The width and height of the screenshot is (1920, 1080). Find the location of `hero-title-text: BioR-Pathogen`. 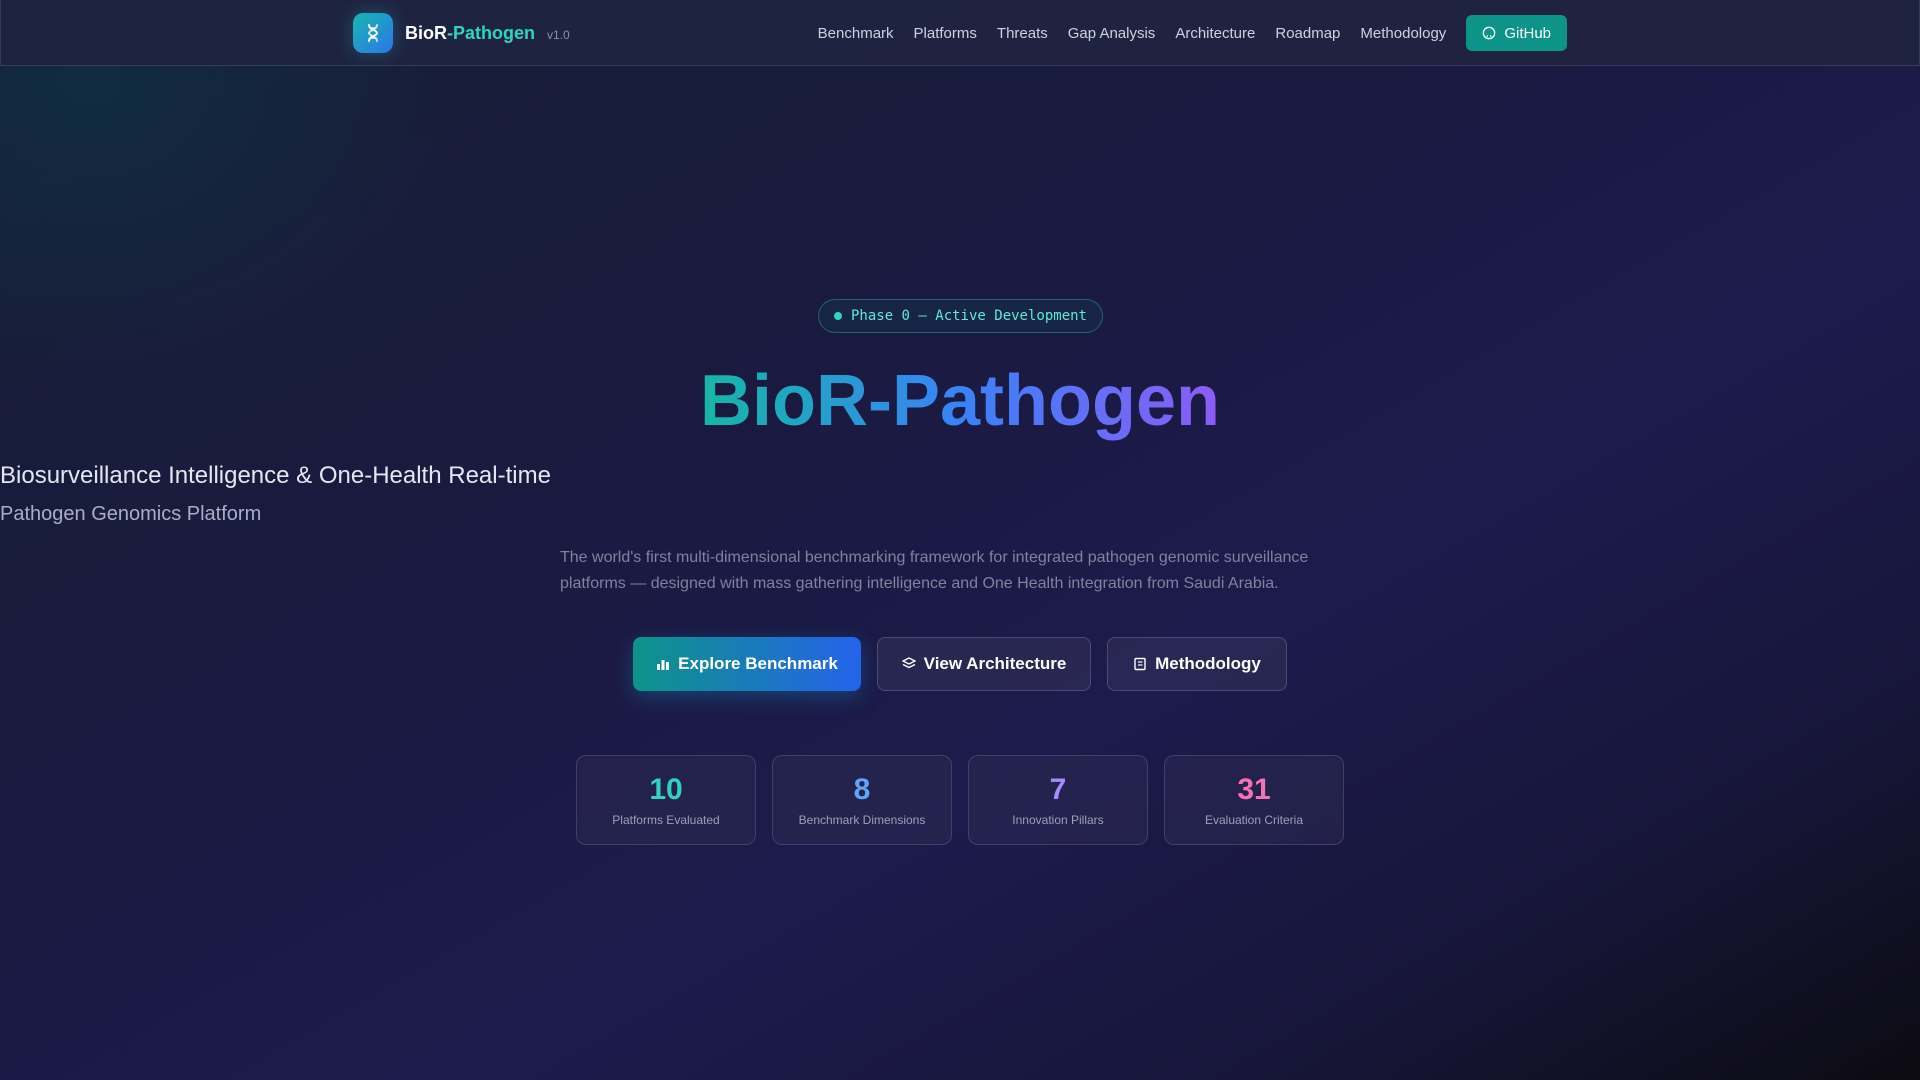

hero-title-text: BioR-Pathogen is located at coordinates (960, 401).